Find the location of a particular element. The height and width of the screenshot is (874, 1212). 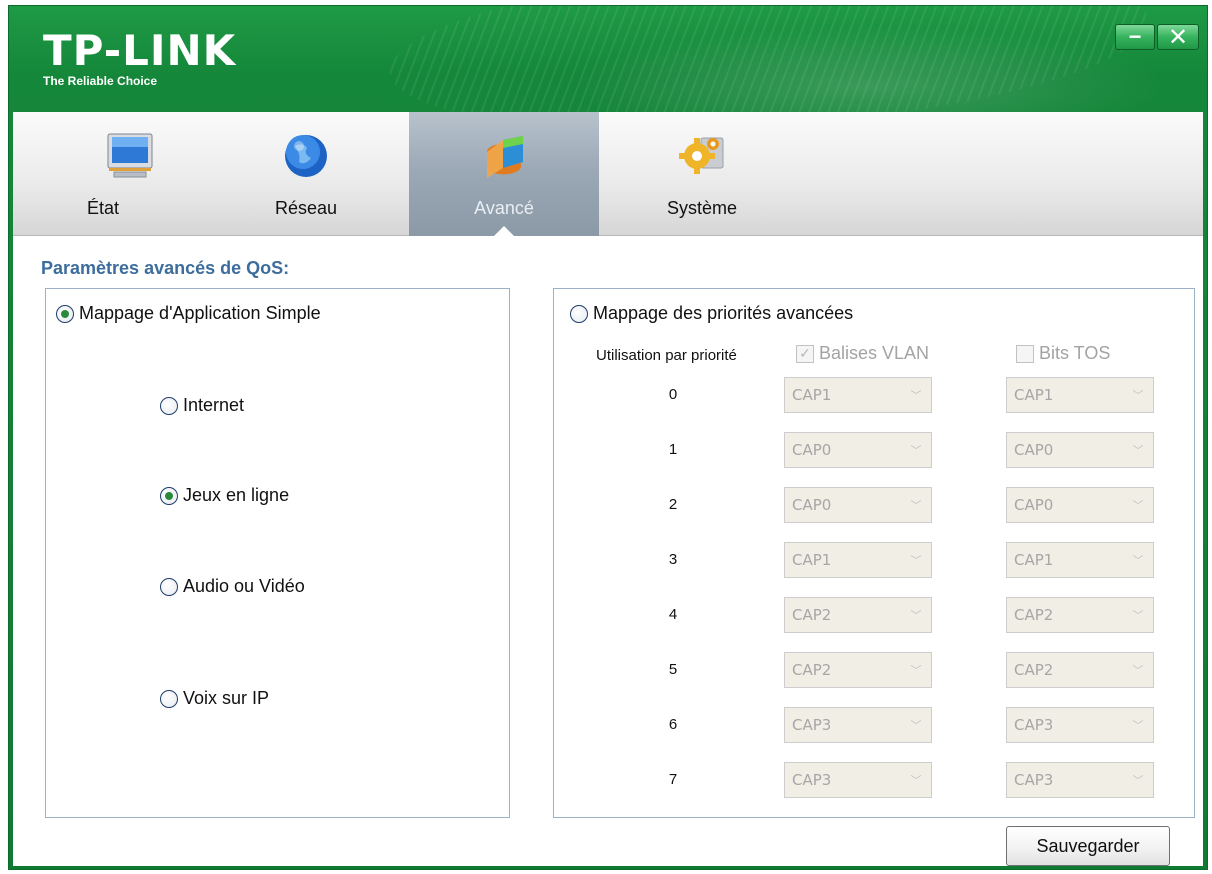

active-tab-pointer is located at coordinates (504, 231).